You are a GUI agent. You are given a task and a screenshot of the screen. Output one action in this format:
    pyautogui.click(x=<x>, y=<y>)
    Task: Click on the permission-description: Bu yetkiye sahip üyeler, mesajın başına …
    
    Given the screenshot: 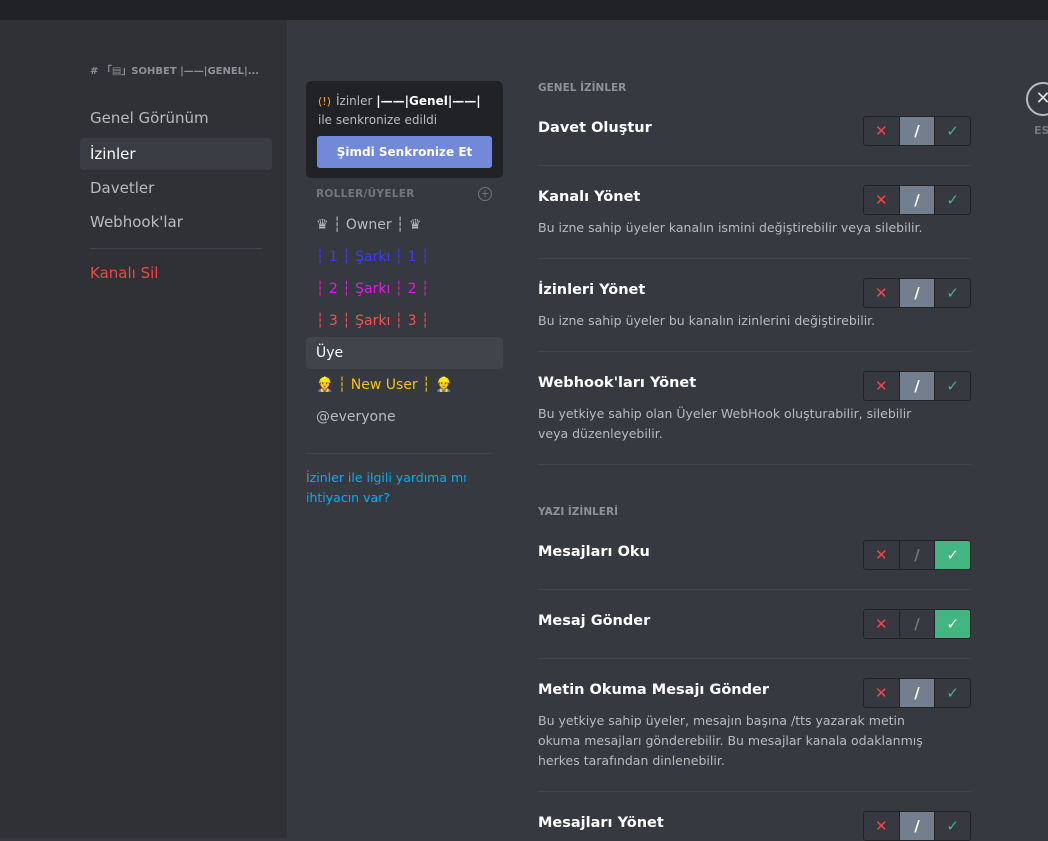 What is the action you would take?
    pyautogui.click(x=730, y=740)
    